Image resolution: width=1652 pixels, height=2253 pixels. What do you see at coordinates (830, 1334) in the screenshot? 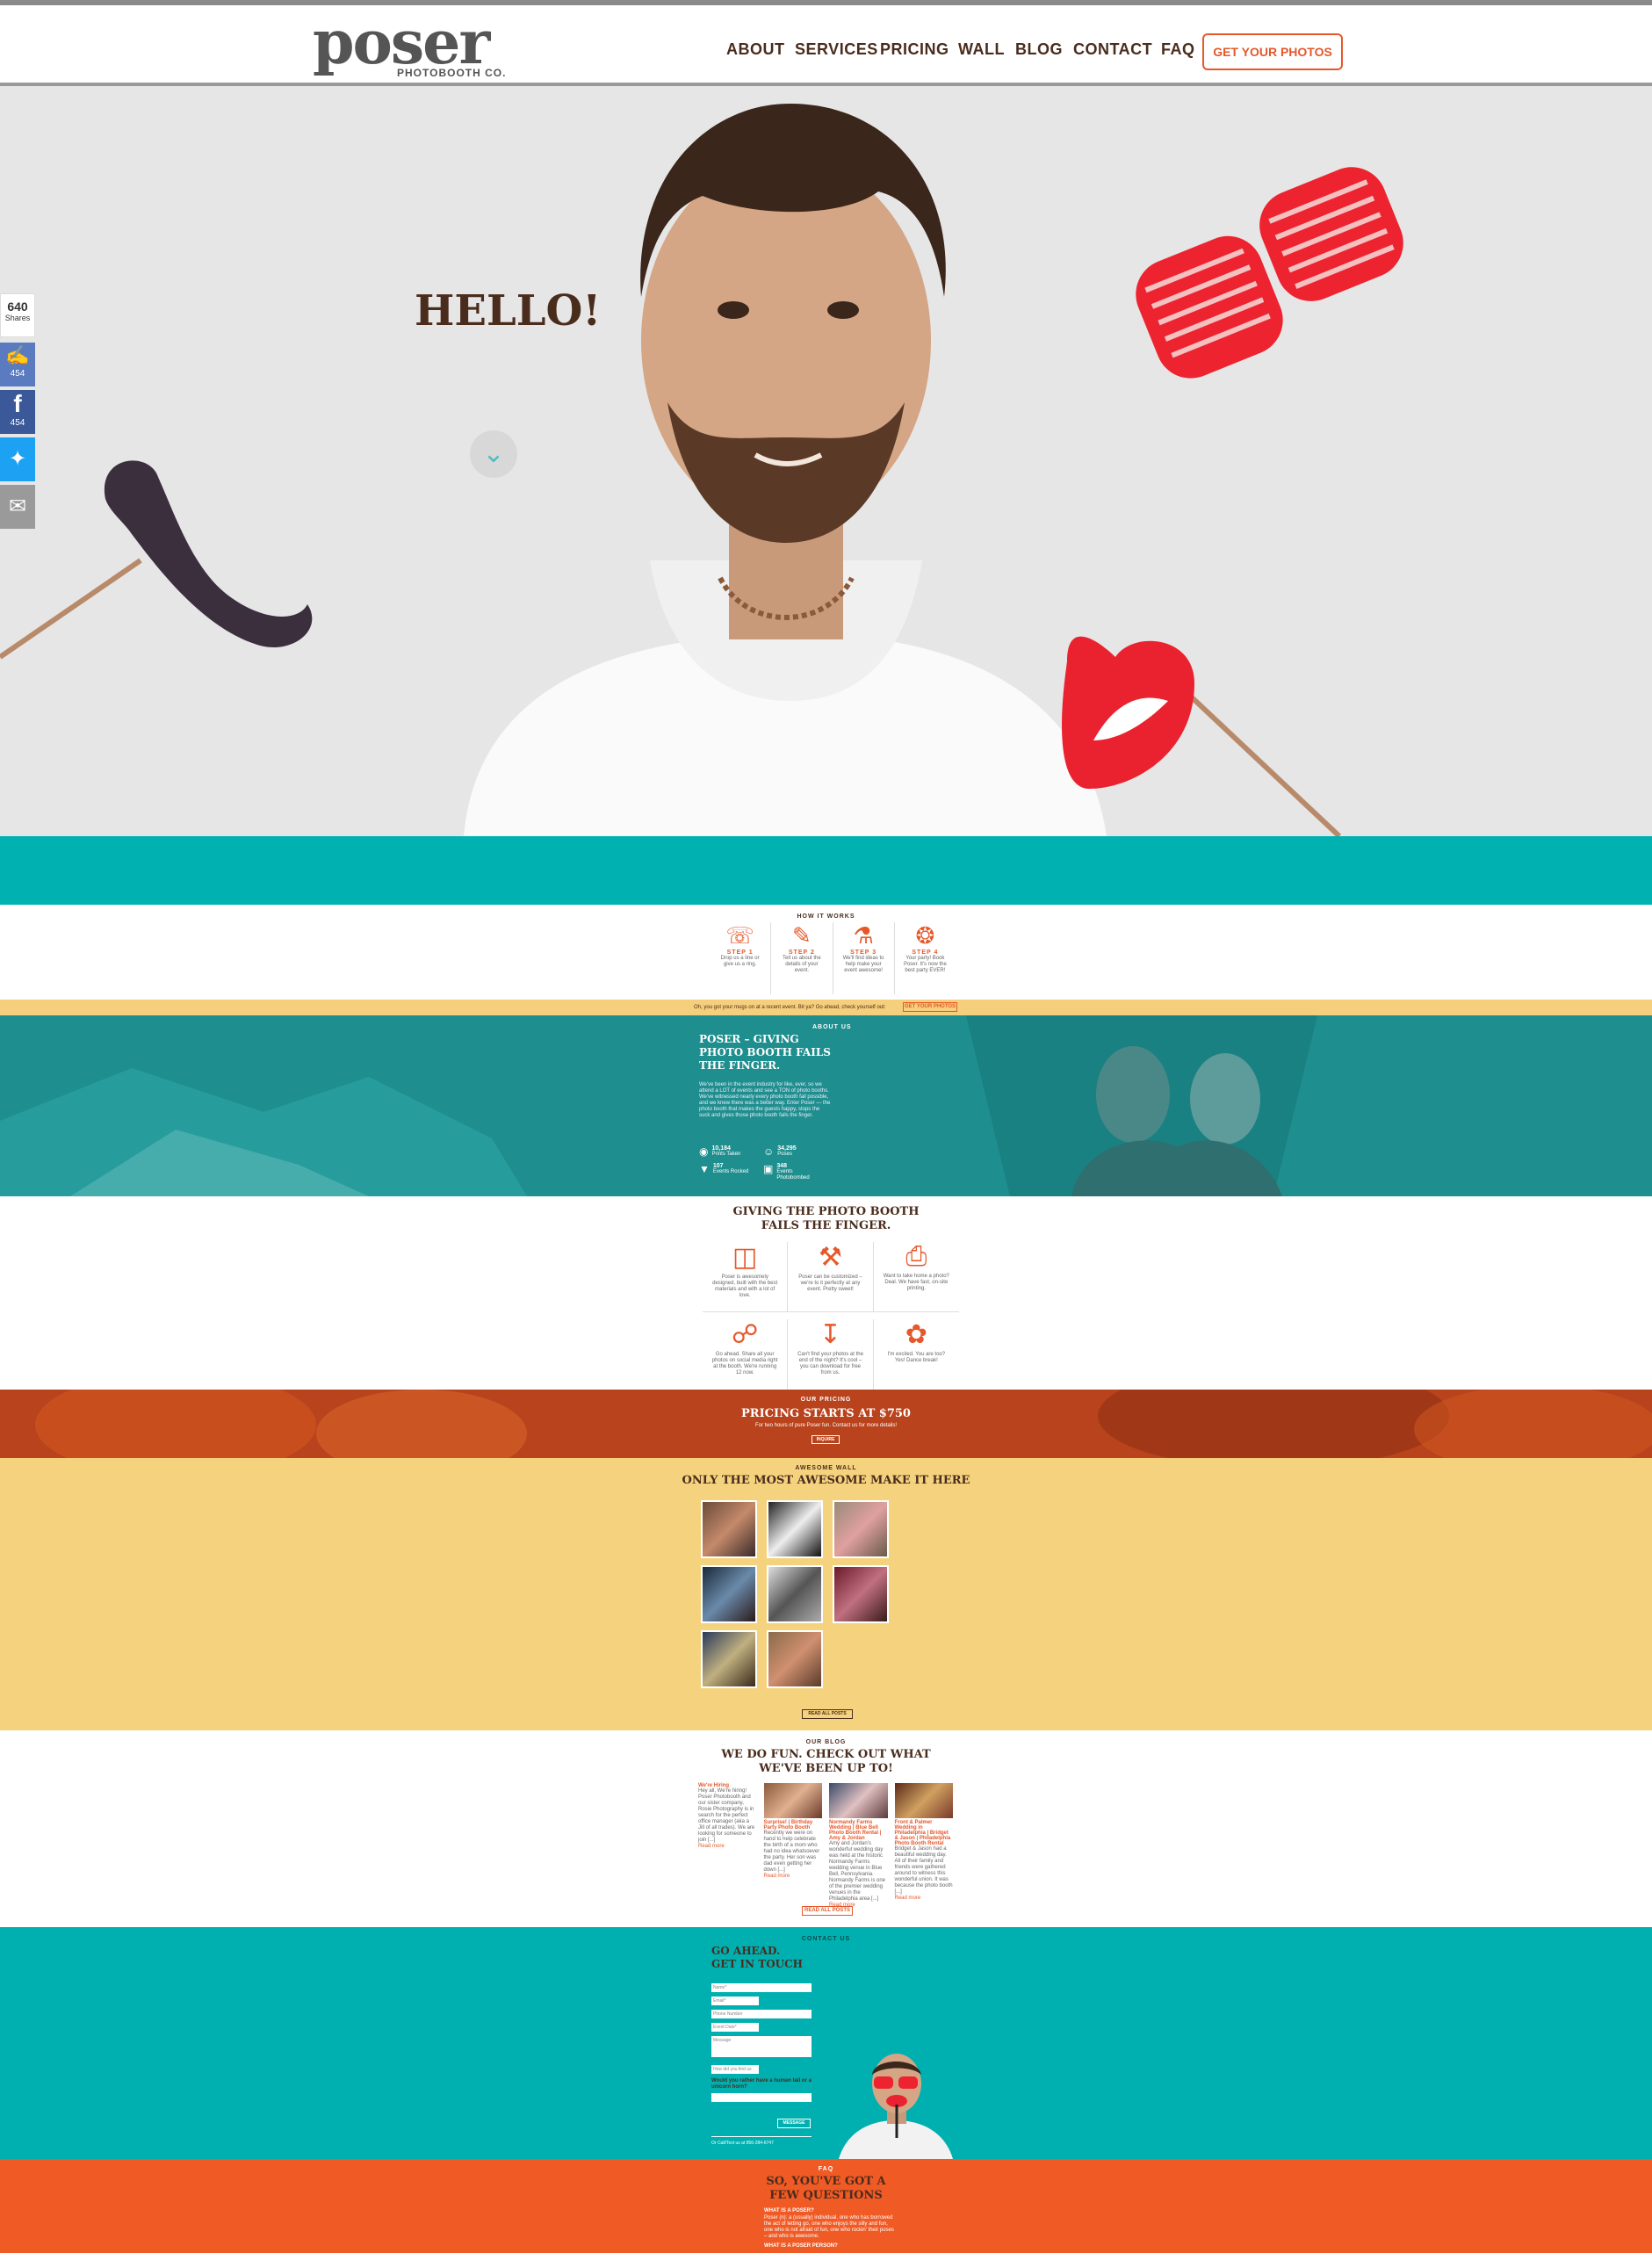
I see `download-icon: ↧` at bounding box center [830, 1334].